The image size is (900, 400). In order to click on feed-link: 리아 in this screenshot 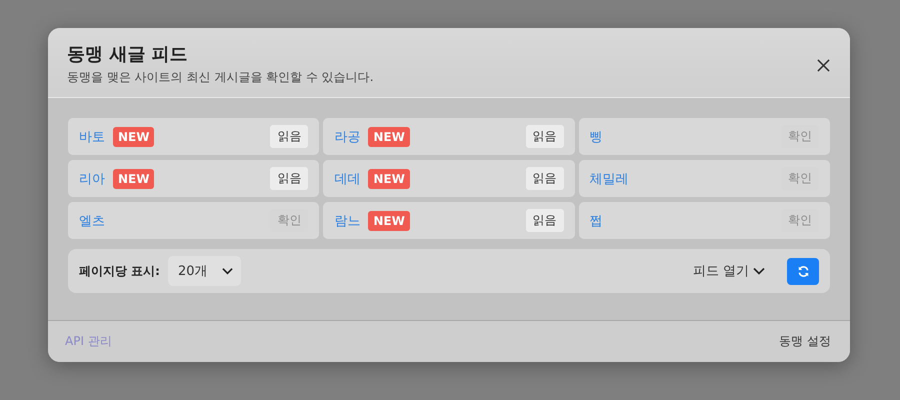, I will do `click(92, 179)`.